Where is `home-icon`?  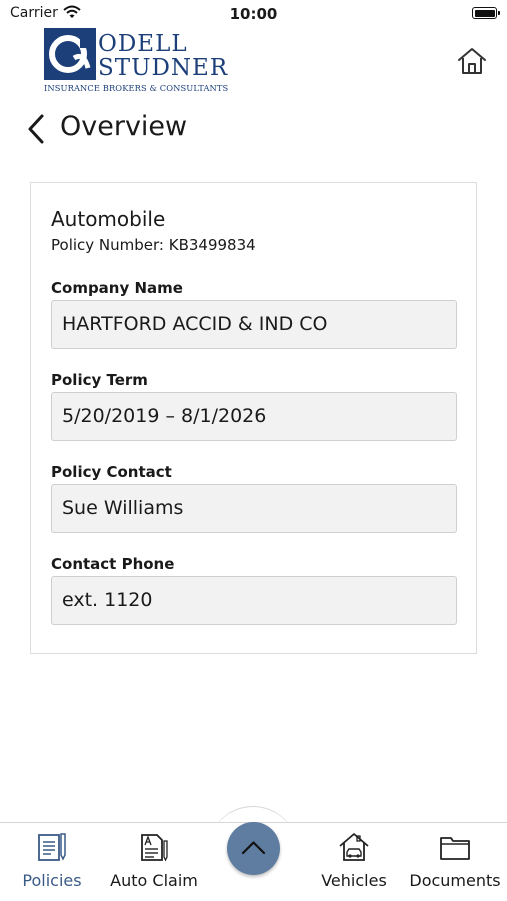
home-icon is located at coordinates (472, 61).